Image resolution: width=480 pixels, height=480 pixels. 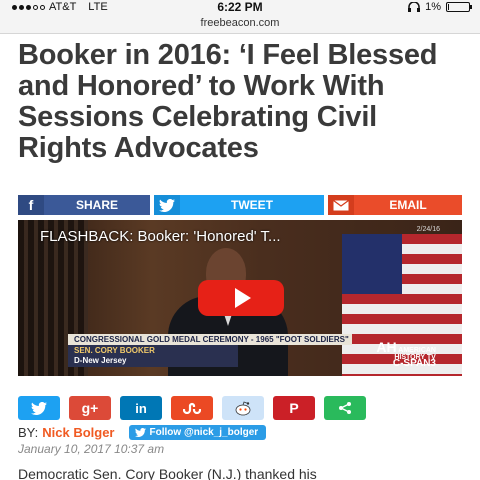 I want to click on battery-percentage: 1%, so click(x=433, y=7).